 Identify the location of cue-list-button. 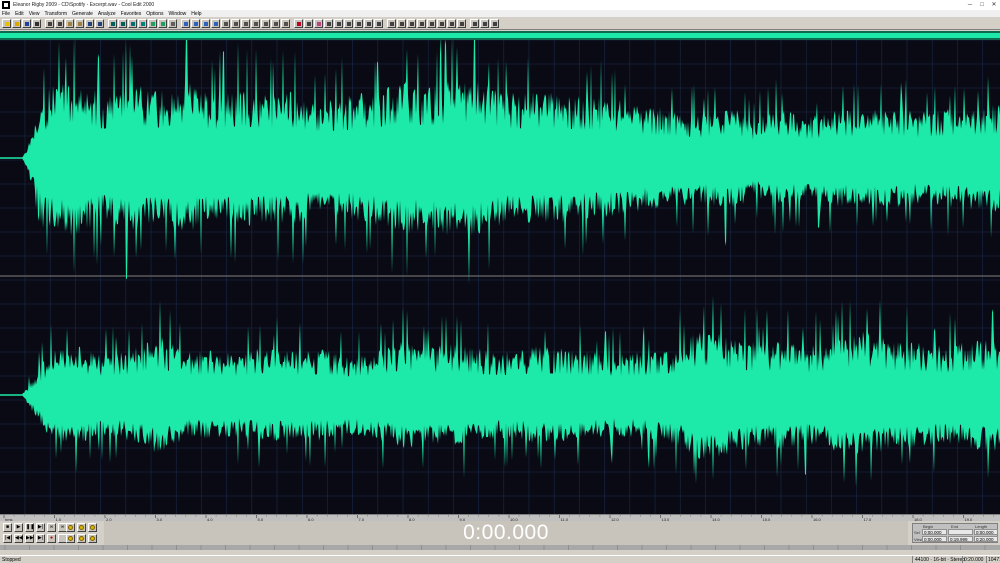
(142, 23).